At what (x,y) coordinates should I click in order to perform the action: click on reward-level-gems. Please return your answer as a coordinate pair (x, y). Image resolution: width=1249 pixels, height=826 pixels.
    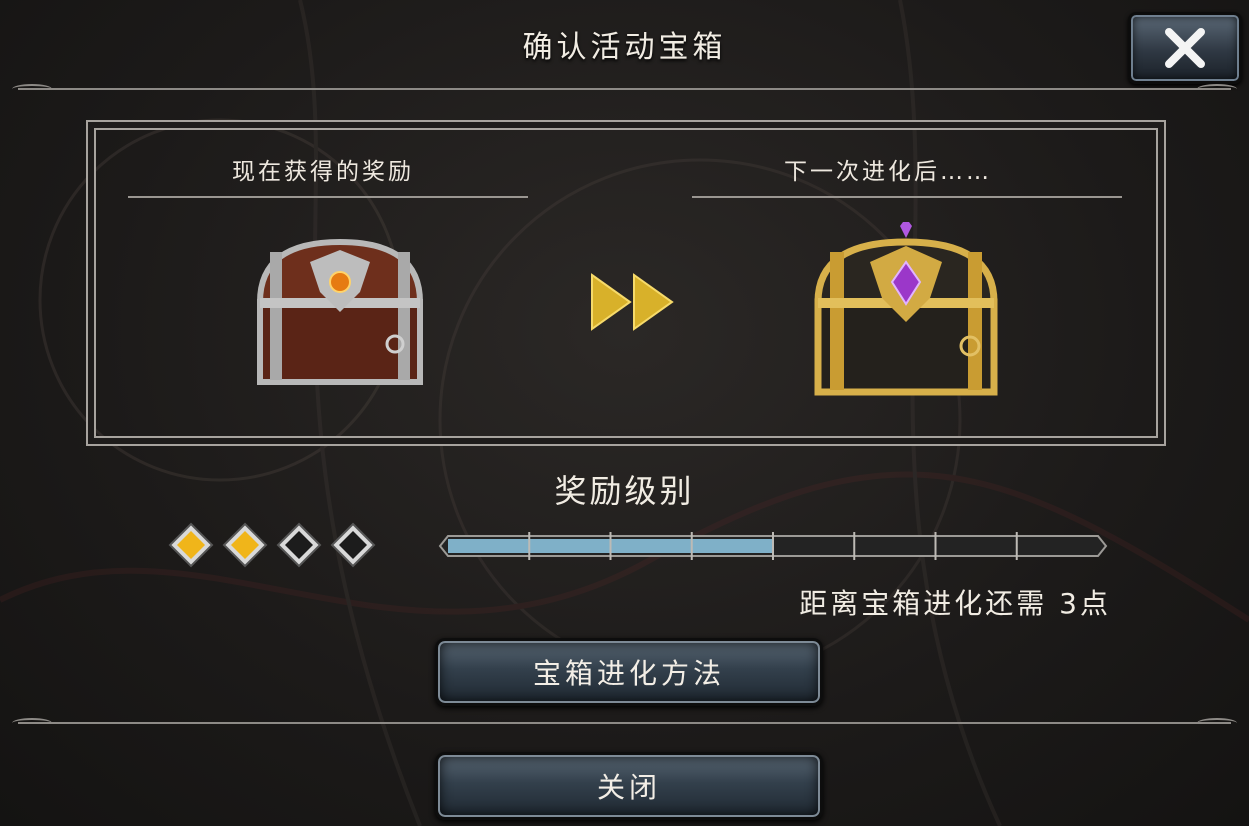
    Looking at the image, I should click on (272, 545).